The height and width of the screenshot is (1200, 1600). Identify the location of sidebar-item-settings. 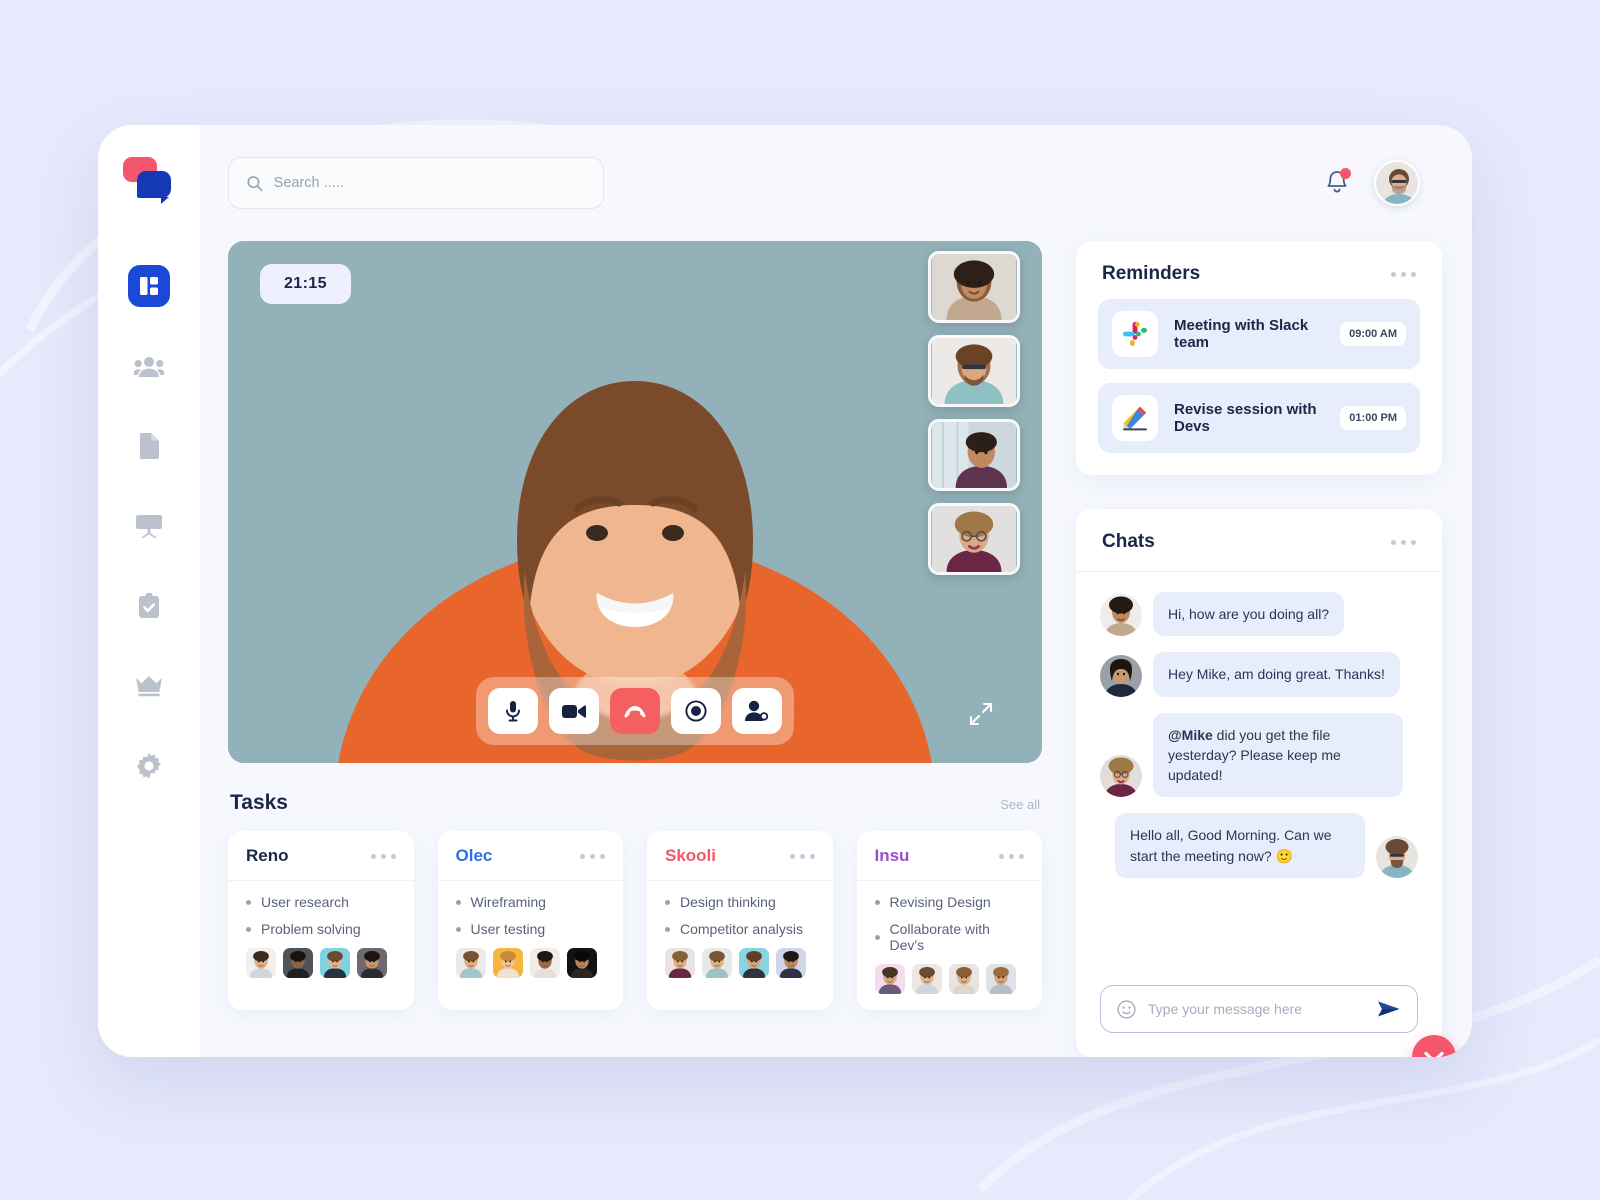
(149, 766).